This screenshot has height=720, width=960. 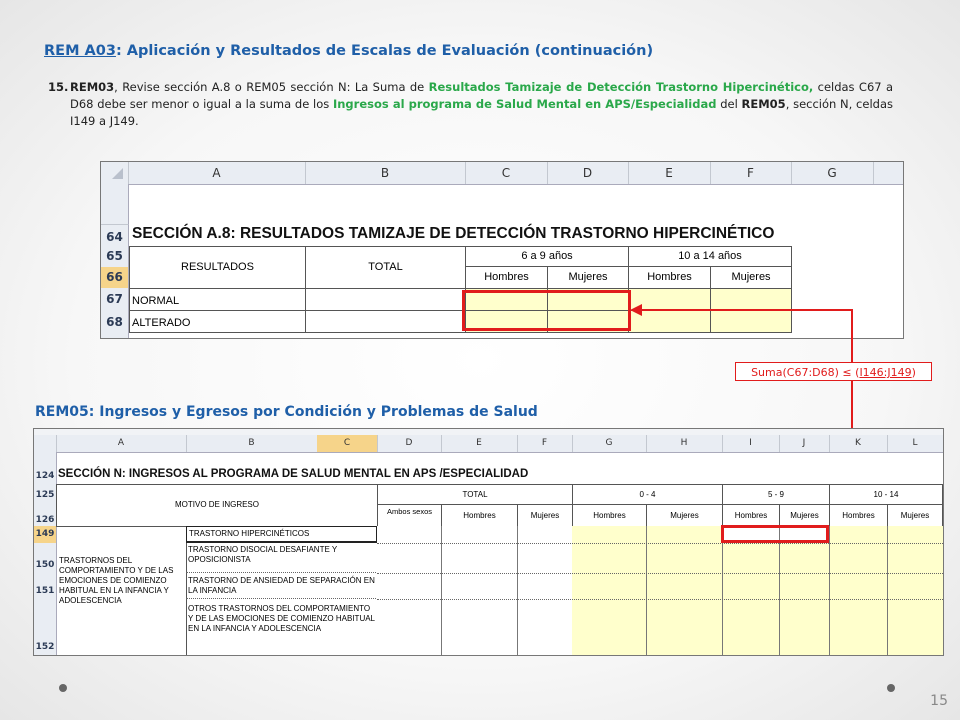 I want to click on item-number: 15., so click(x=58, y=87).